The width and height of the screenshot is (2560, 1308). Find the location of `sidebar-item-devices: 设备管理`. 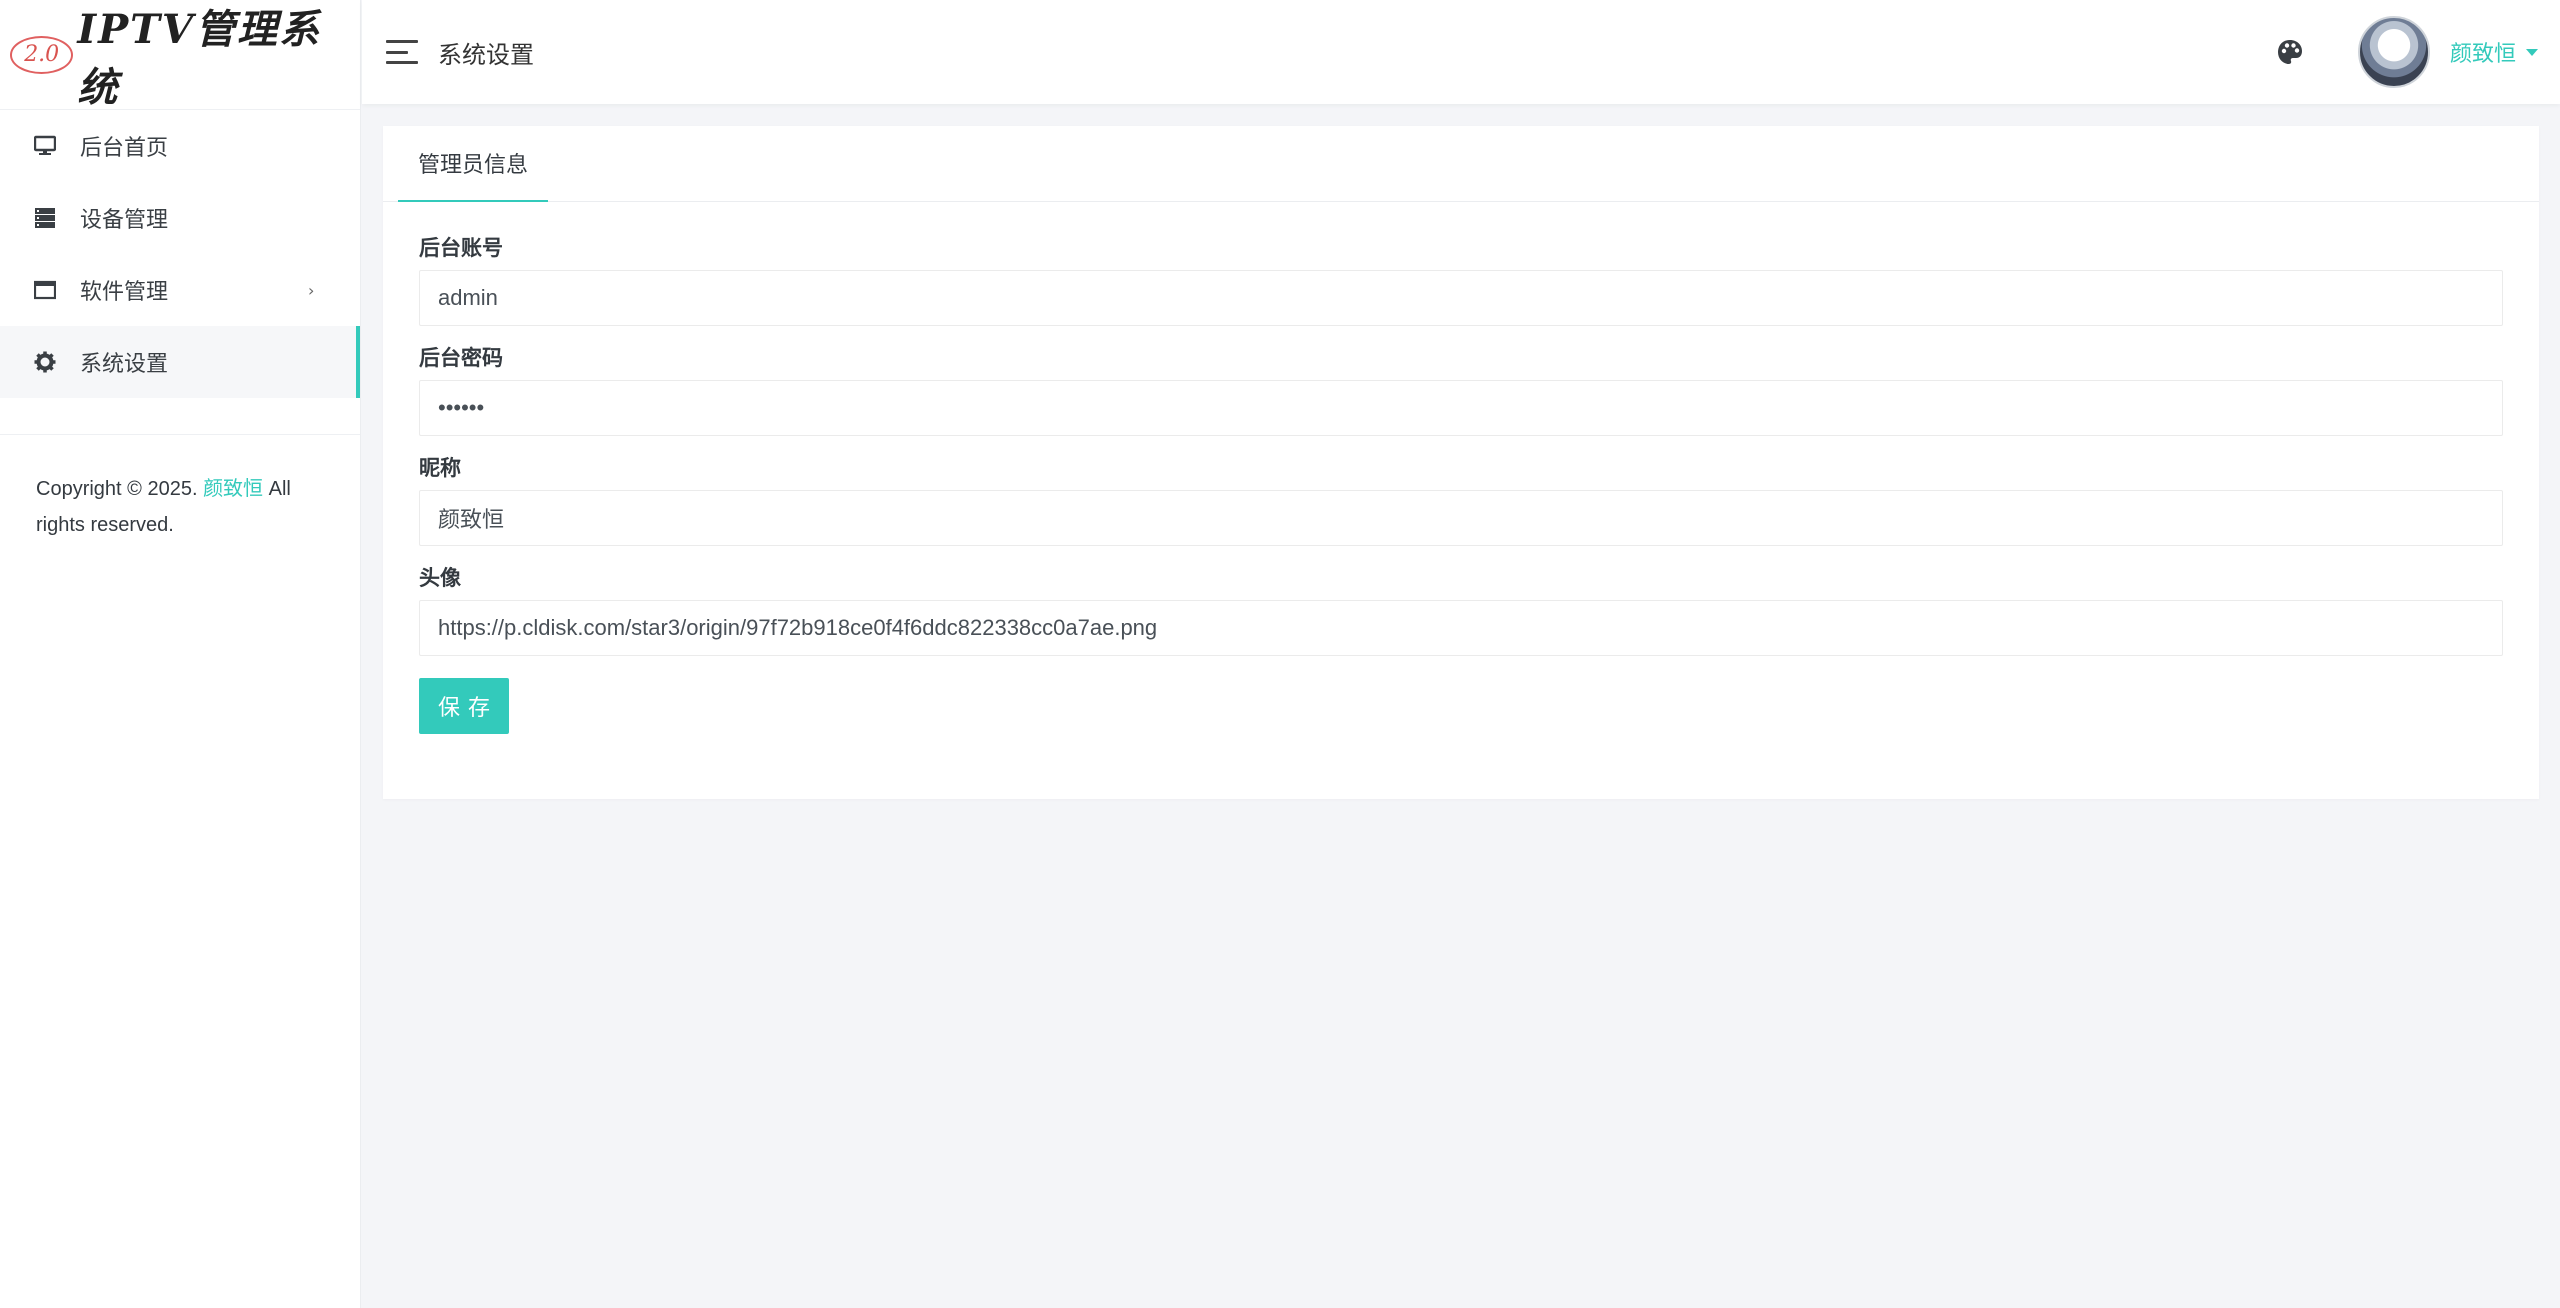

sidebar-item-devices: 设备管理 is located at coordinates (180, 218).